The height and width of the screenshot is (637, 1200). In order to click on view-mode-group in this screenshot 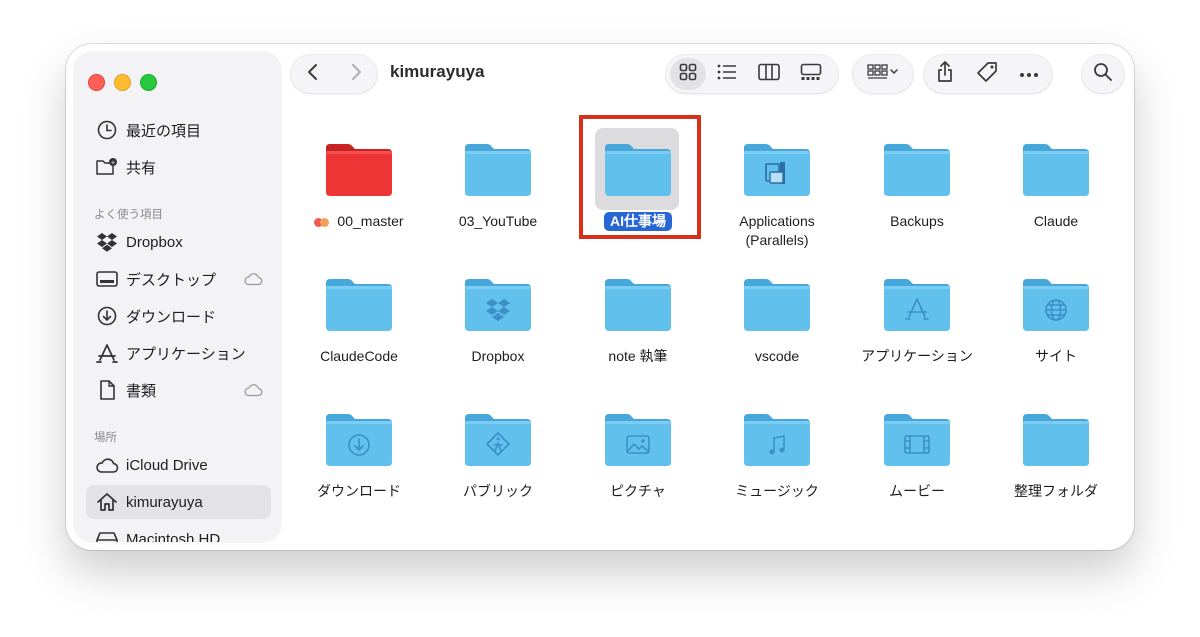, I will do `click(752, 74)`.